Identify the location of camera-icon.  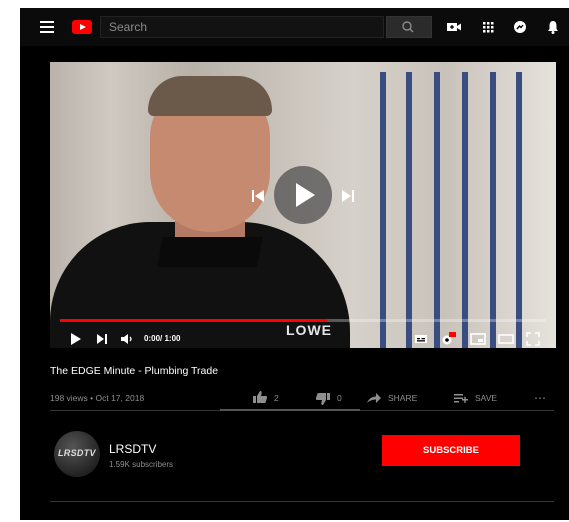
(454, 27).